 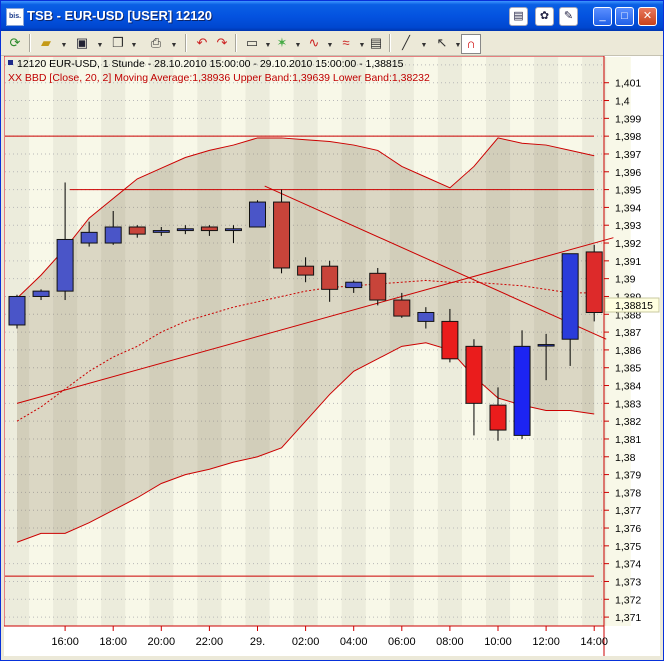 I want to click on y-tick-label: 1,39, so click(x=625, y=280).